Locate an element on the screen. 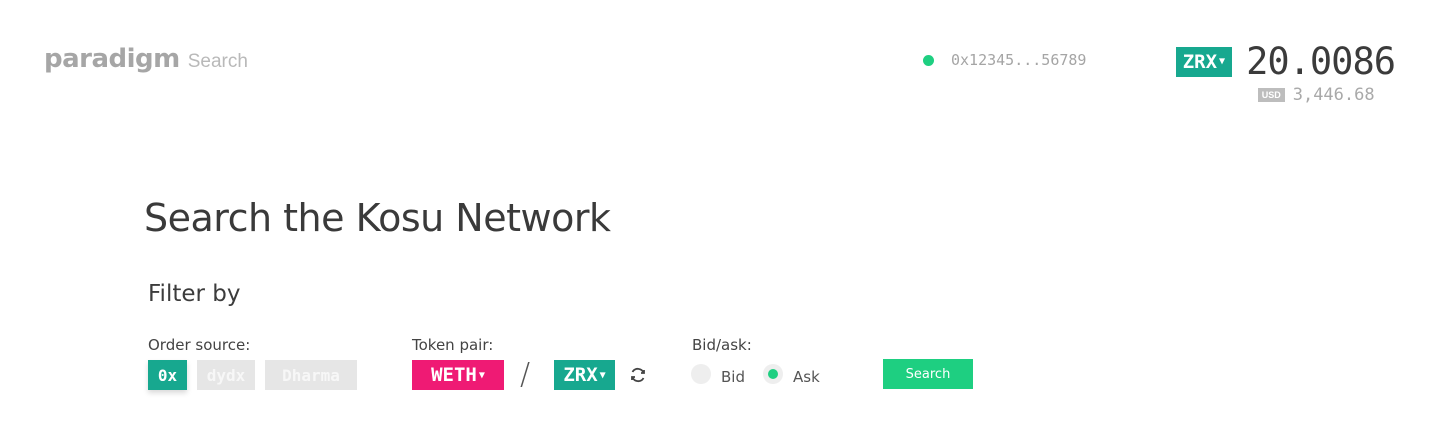 Image resolution: width=1429 pixels, height=430 pixels. swap-icon is located at coordinates (638, 375).